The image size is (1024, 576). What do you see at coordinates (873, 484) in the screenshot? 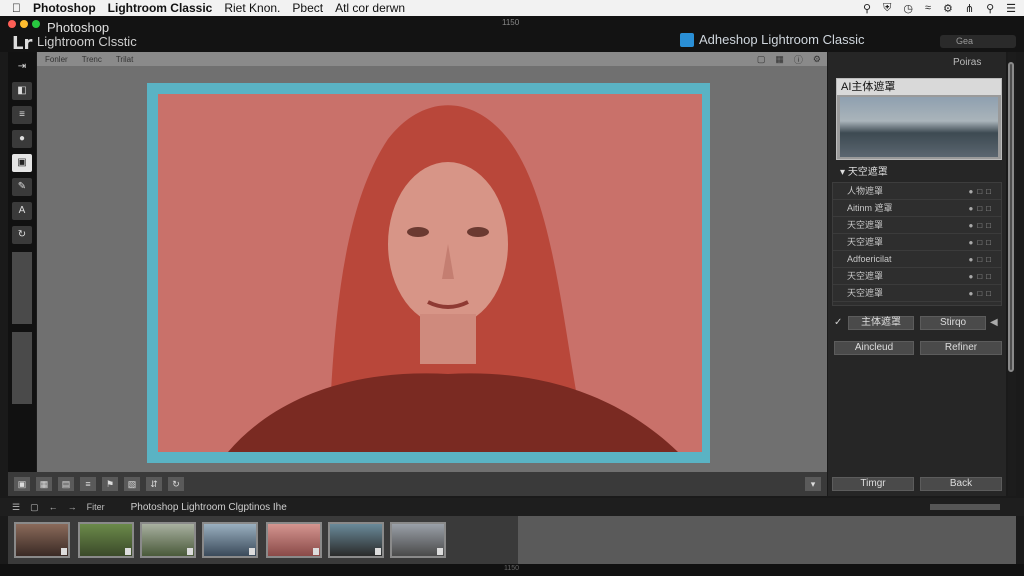
I see `timer-button: Timgr` at bounding box center [873, 484].